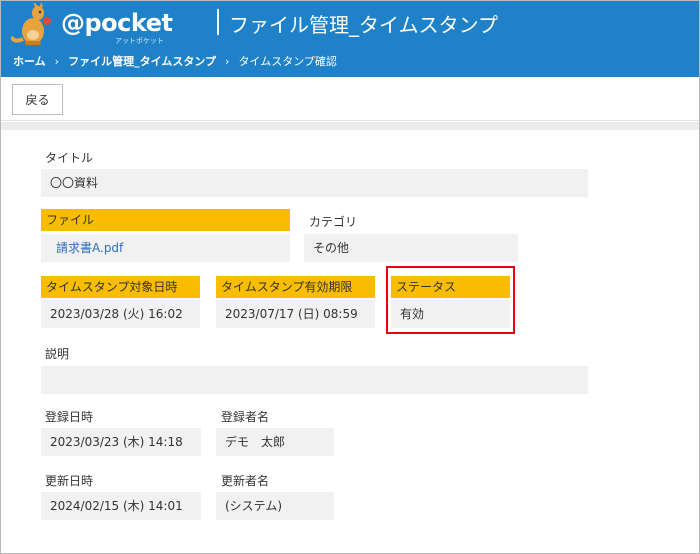 The height and width of the screenshot is (554, 700). I want to click on category-value: その他, so click(411, 248).